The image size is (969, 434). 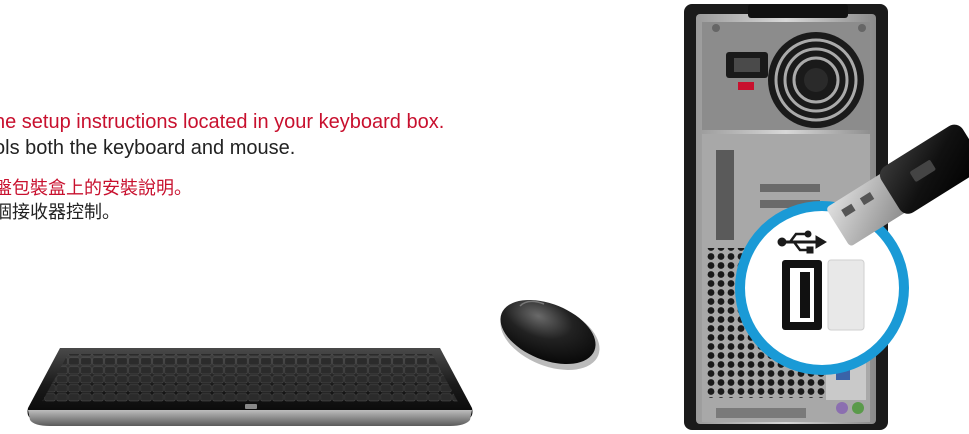 What do you see at coordinates (250, 387) in the screenshot?
I see `keyboard-image` at bounding box center [250, 387].